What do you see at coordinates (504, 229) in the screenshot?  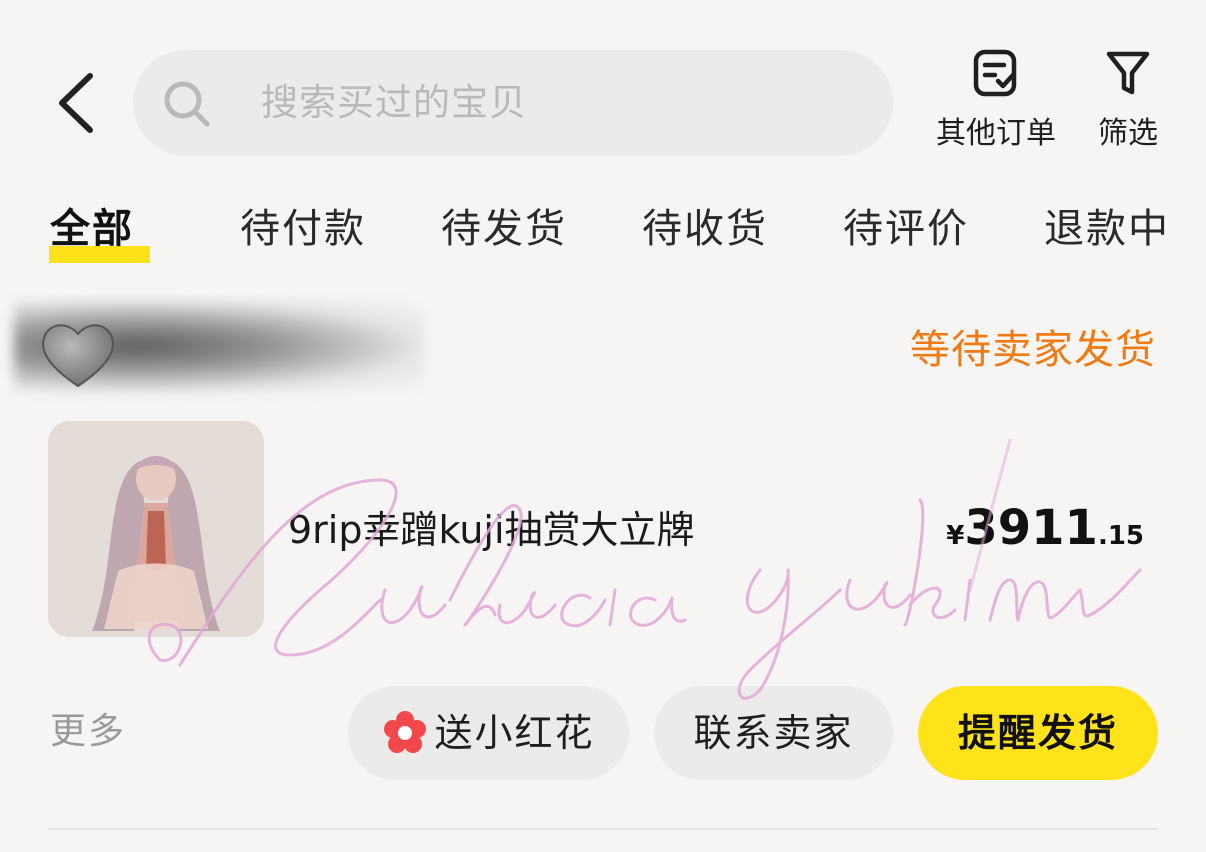 I see `tab-pending-shipment: 待发货` at bounding box center [504, 229].